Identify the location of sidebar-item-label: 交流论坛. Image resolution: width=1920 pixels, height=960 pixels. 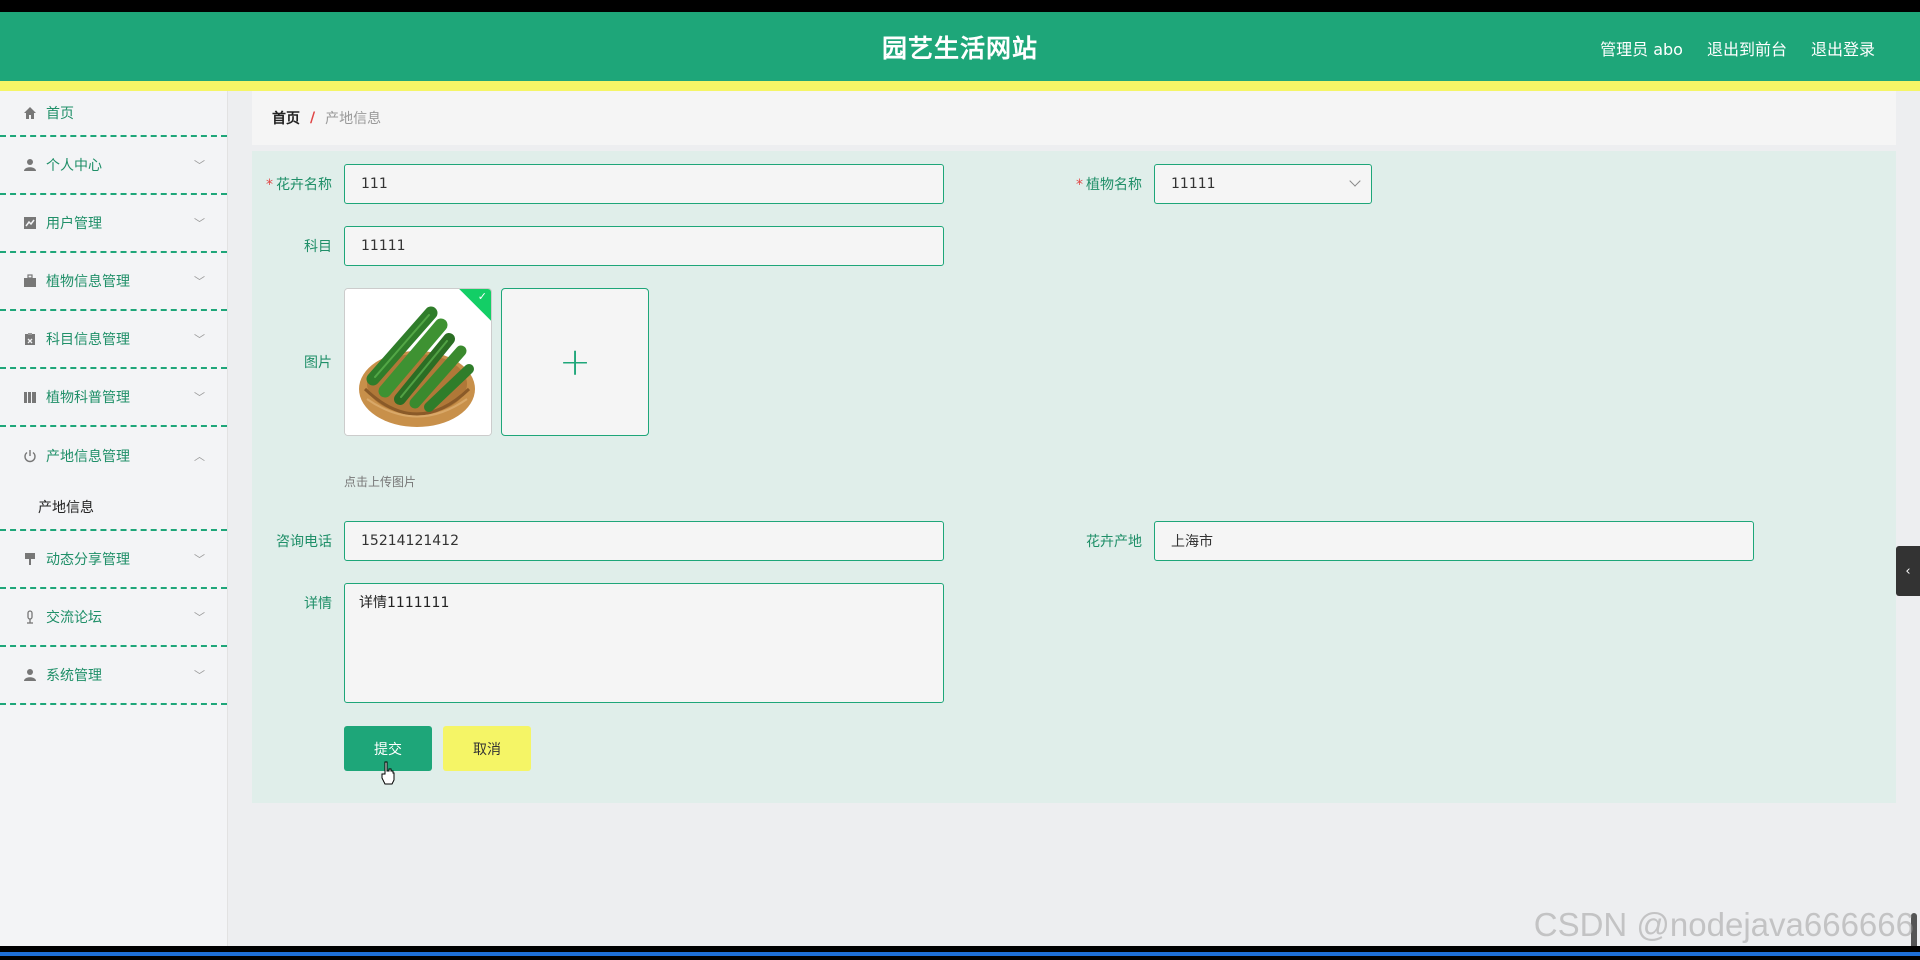
(74, 618).